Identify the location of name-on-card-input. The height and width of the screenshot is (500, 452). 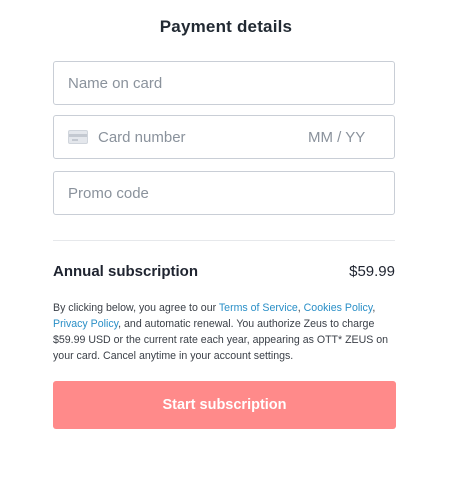
(218, 83).